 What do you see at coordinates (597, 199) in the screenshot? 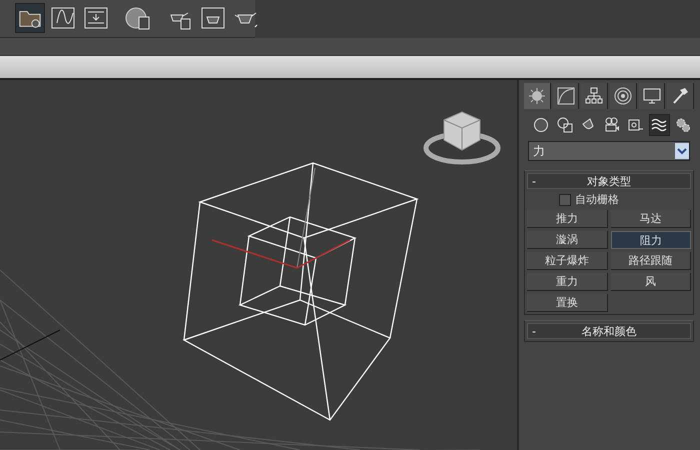
I see `checkbox-label: 自动栅格` at bounding box center [597, 199].